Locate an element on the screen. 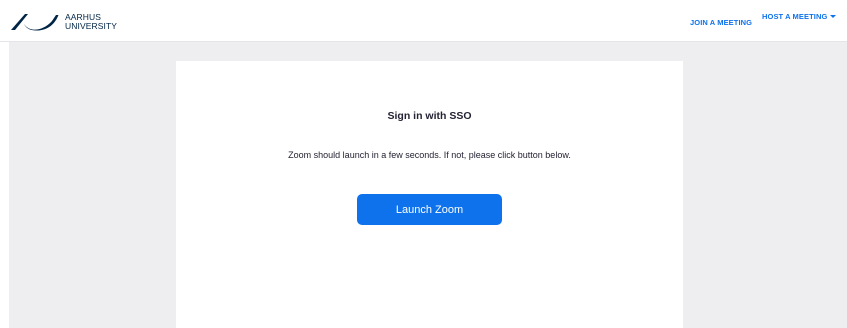 The height and width of the screenshot is (328, 847). logo-text-line2: UNIVERSITY is located at coordinates (91, 26).